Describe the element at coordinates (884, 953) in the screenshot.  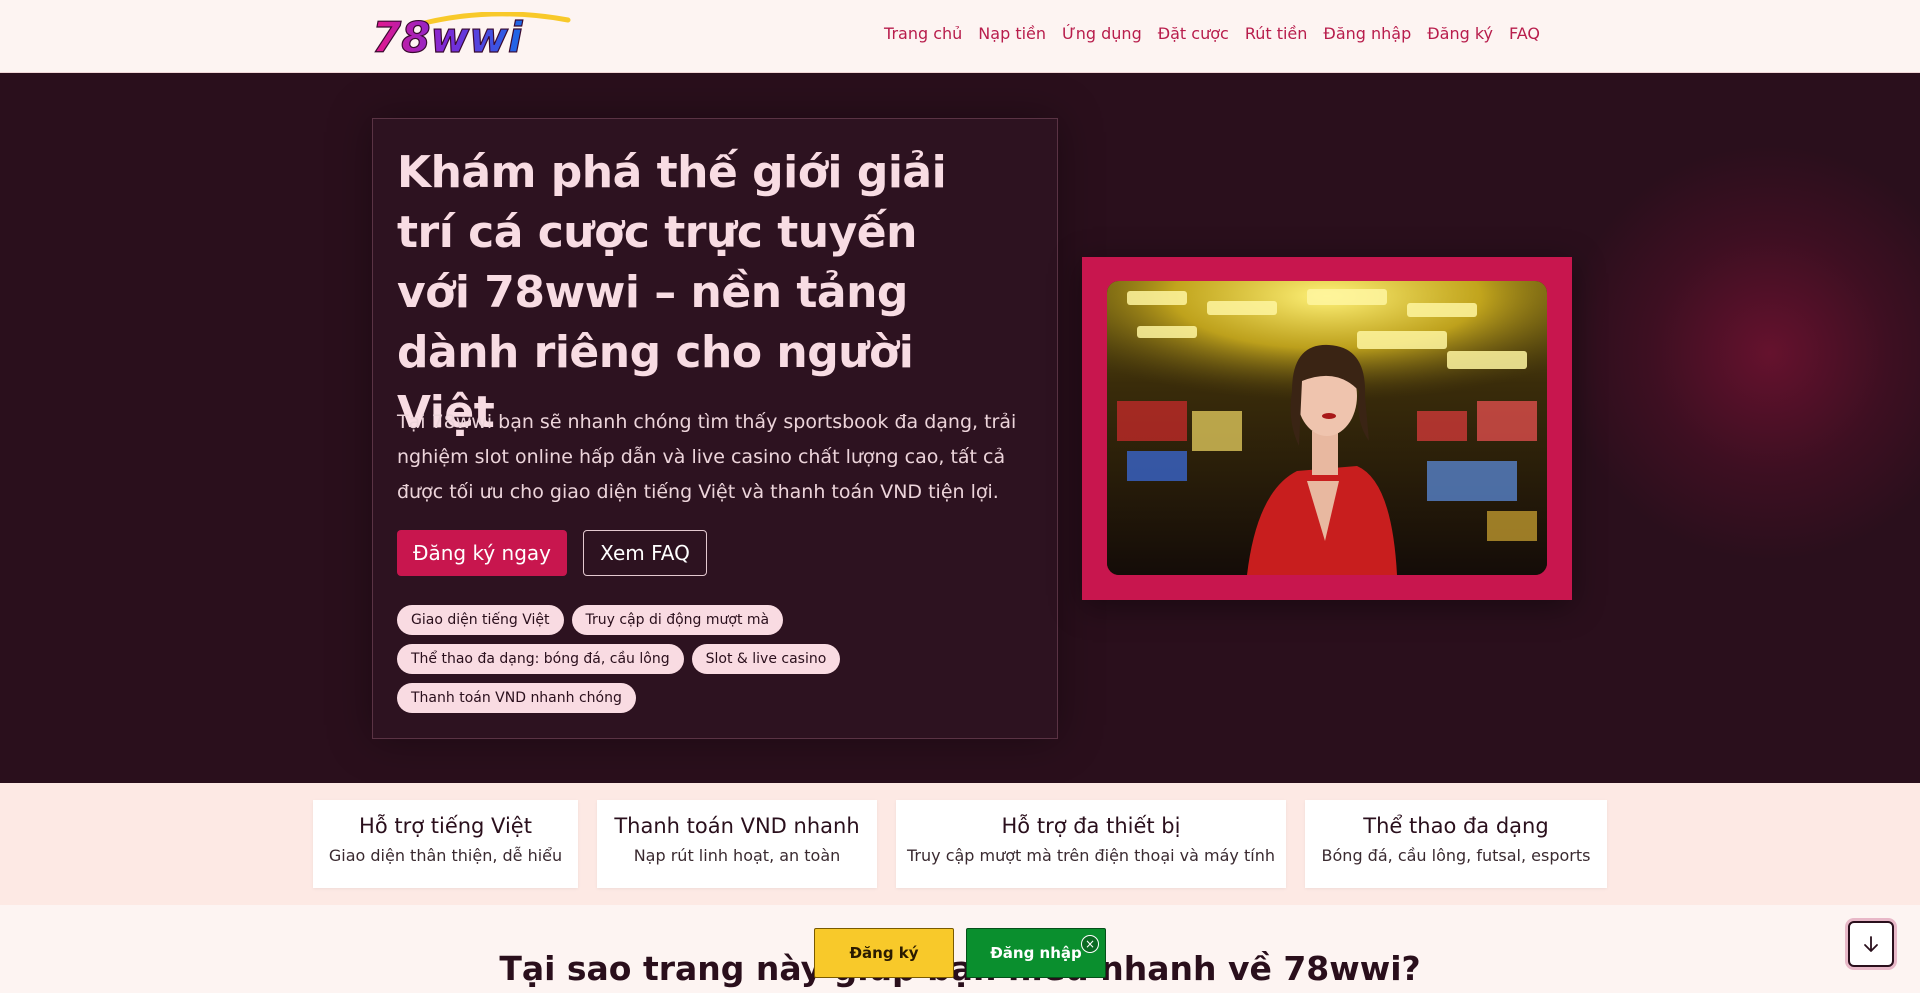
I see `sticky-register-button: Đăng ký` at that location.